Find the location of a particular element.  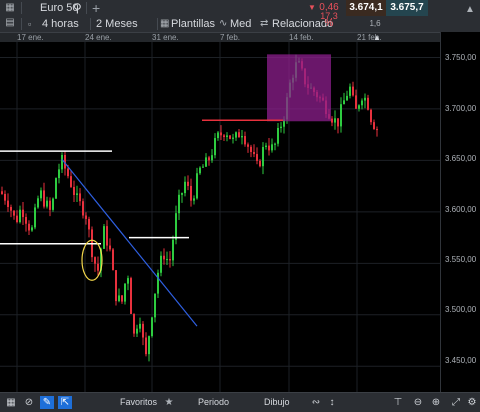

no-entry-icon: ⊘ is located at coordinates (29, 402).